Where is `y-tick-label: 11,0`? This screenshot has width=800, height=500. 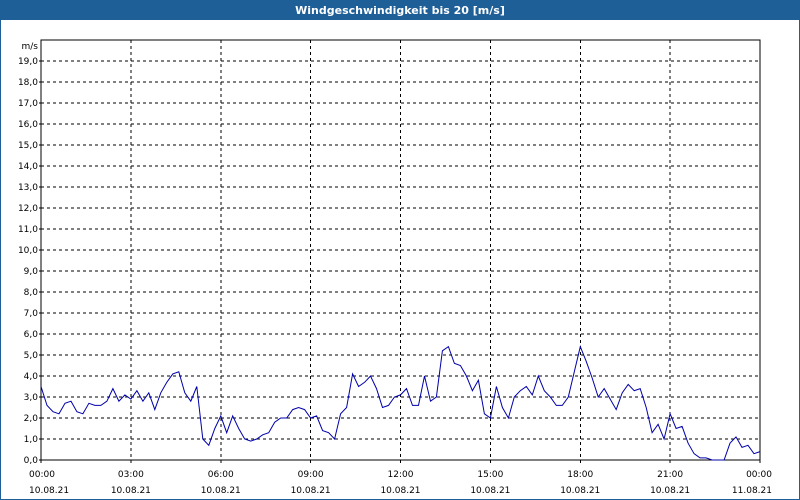 y-tick-label: 11,0 is located at coordinates (28, 230).